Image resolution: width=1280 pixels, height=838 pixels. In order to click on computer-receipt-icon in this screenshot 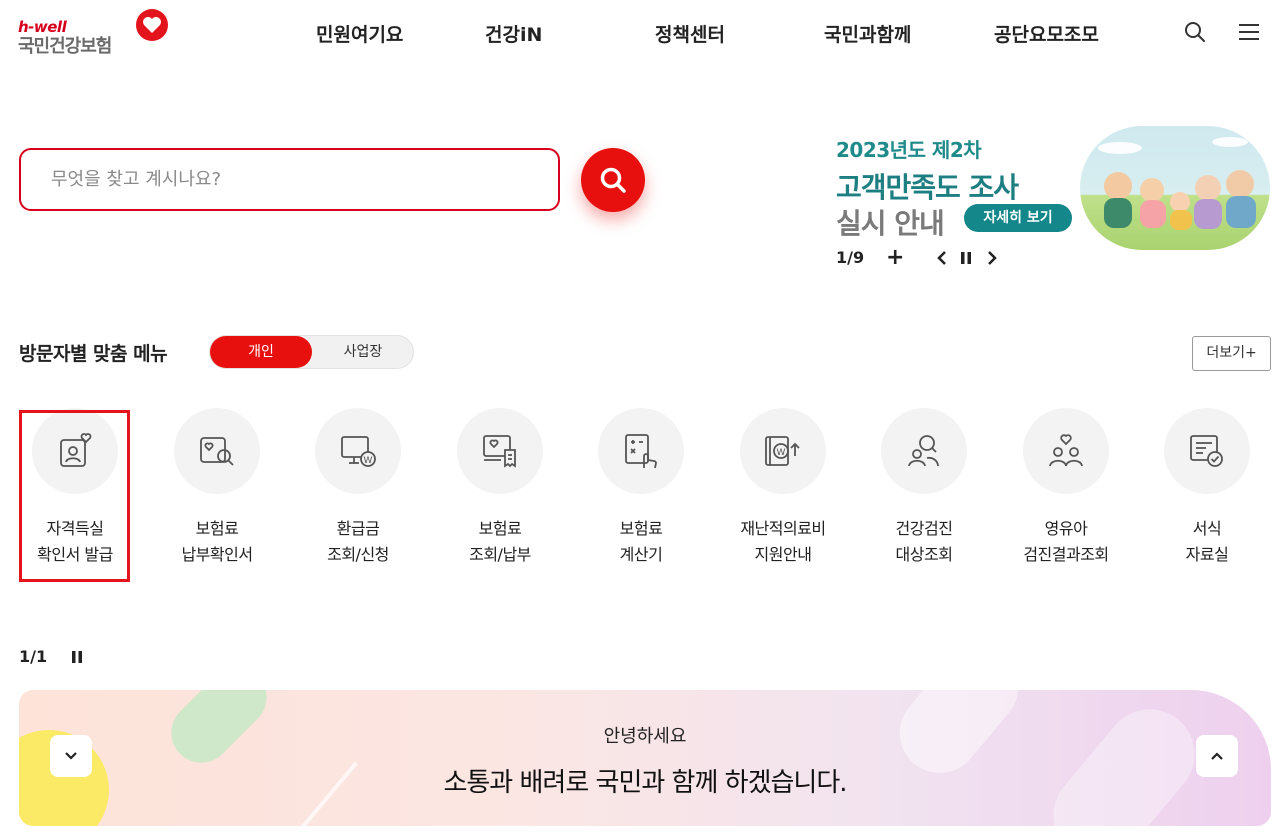, I will do `click(499, 451)`.